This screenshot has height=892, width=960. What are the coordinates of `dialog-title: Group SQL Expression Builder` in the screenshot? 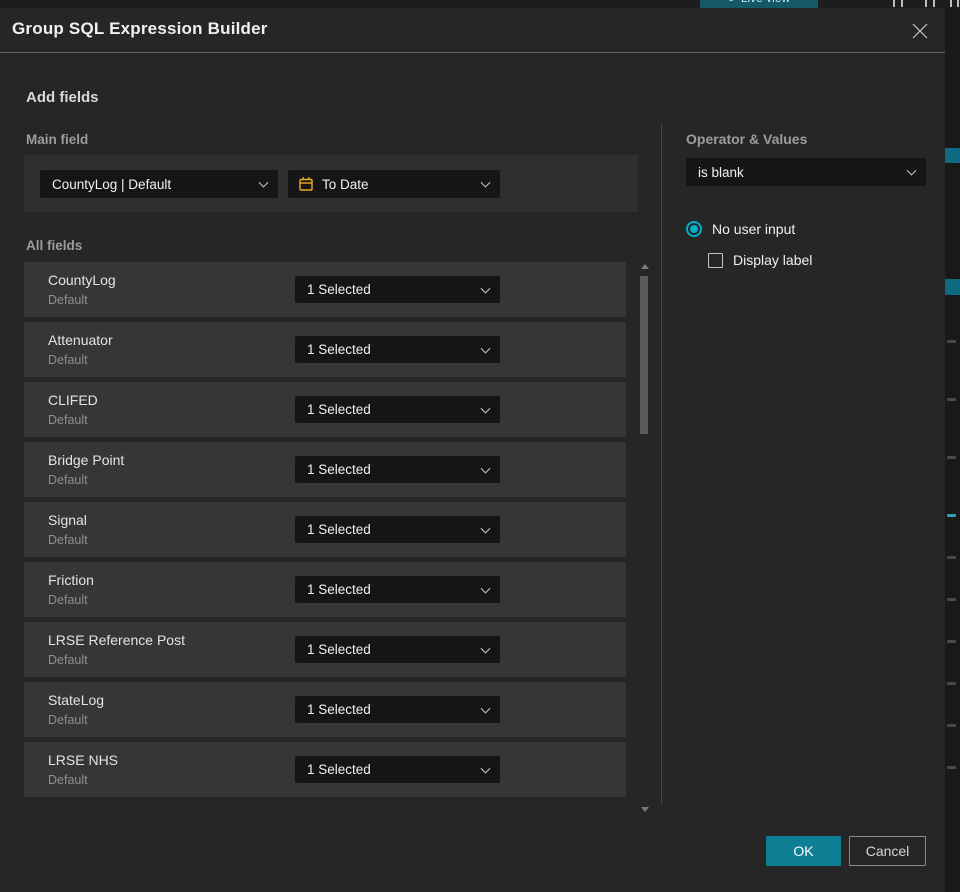 It's located at (140, 28).